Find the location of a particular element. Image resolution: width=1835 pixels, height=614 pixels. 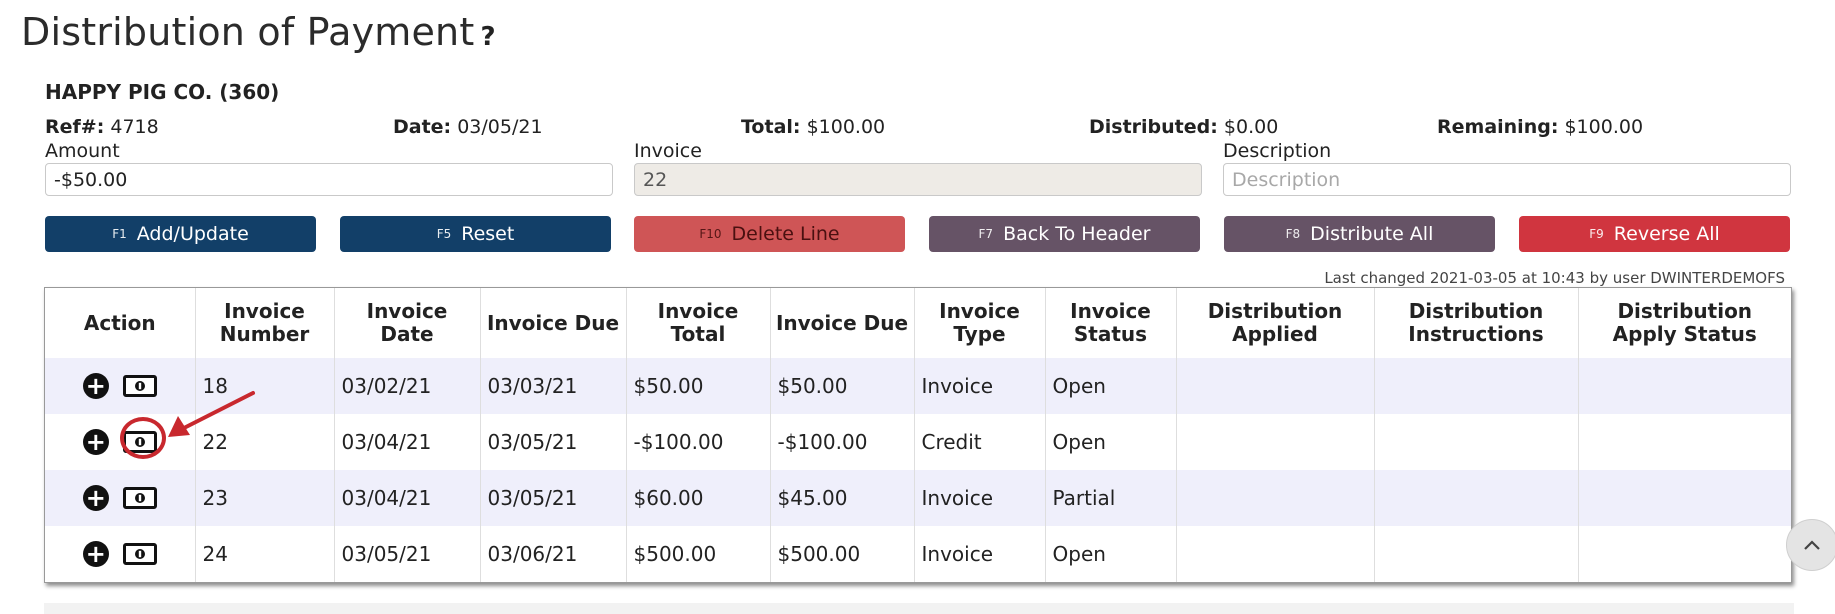

help-icon: ? is located at coordinates (487, 37).